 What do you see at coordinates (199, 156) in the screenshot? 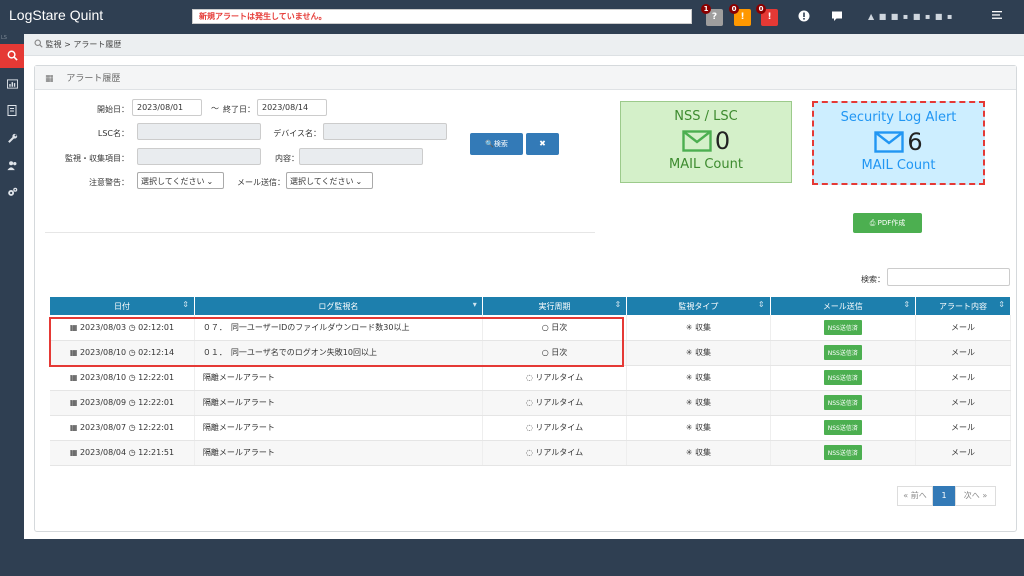
I see `monitor-item-input` at bounding box center [199, 156].